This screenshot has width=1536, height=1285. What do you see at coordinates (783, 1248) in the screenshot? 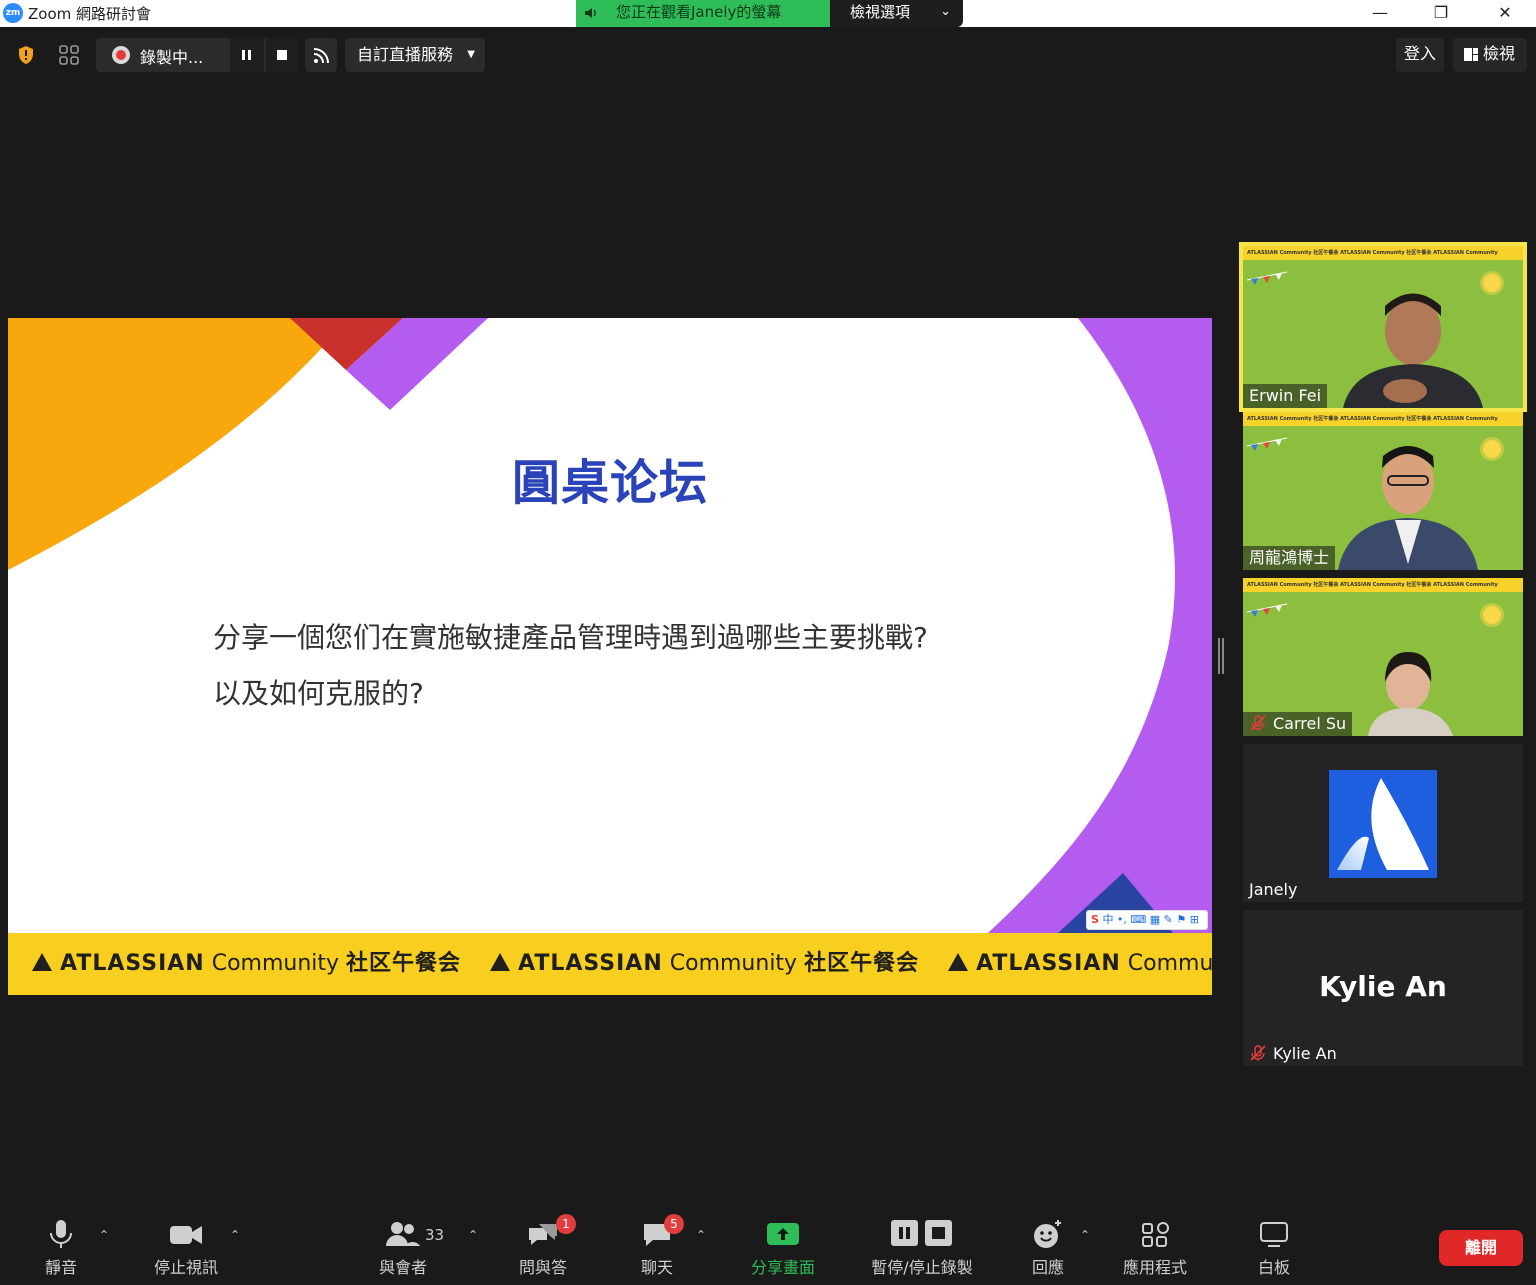
I see `share-screen-button: 分享畫面` at bounding box center [783, 1248].